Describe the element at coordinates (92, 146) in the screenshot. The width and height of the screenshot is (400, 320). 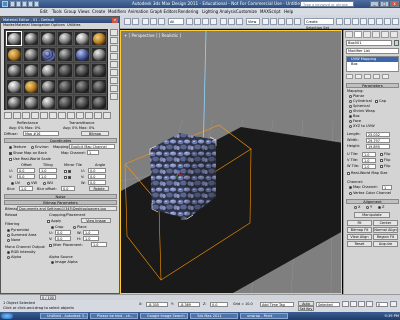
I see `mapping-dropdown: Explicit Map Channel` at that location.